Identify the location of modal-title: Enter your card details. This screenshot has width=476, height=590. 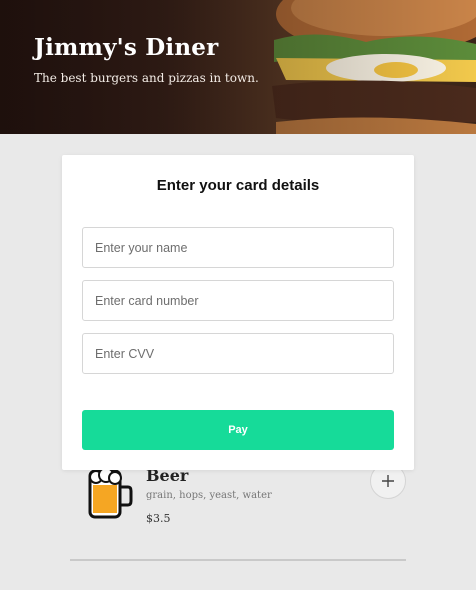
(238, 185).